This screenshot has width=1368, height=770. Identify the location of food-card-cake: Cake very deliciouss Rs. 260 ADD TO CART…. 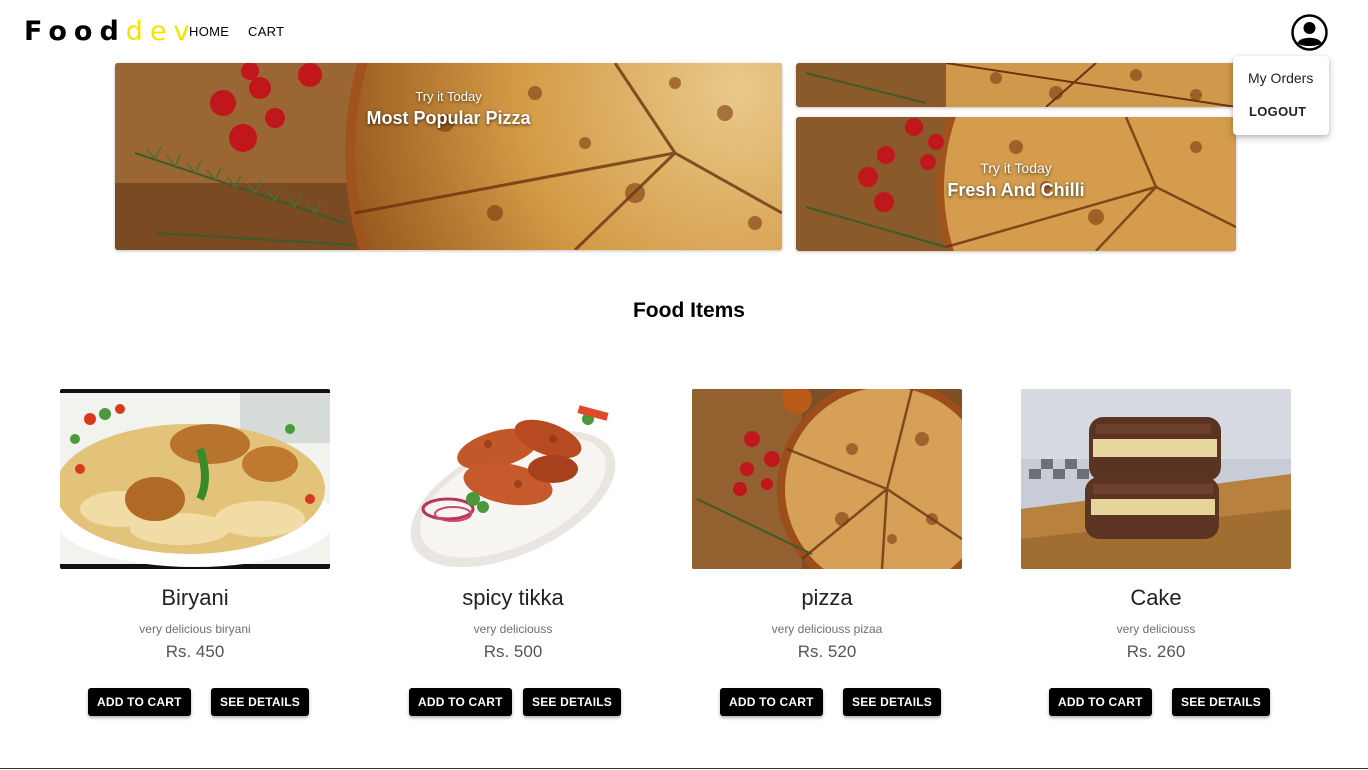
(1156, 559).